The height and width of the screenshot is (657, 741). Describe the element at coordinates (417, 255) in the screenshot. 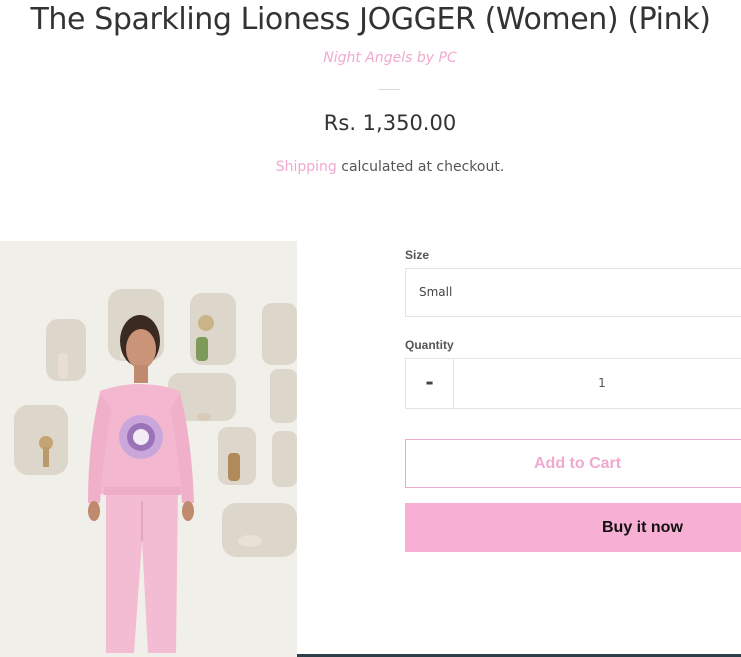

I see `size-label: Size` at that location.